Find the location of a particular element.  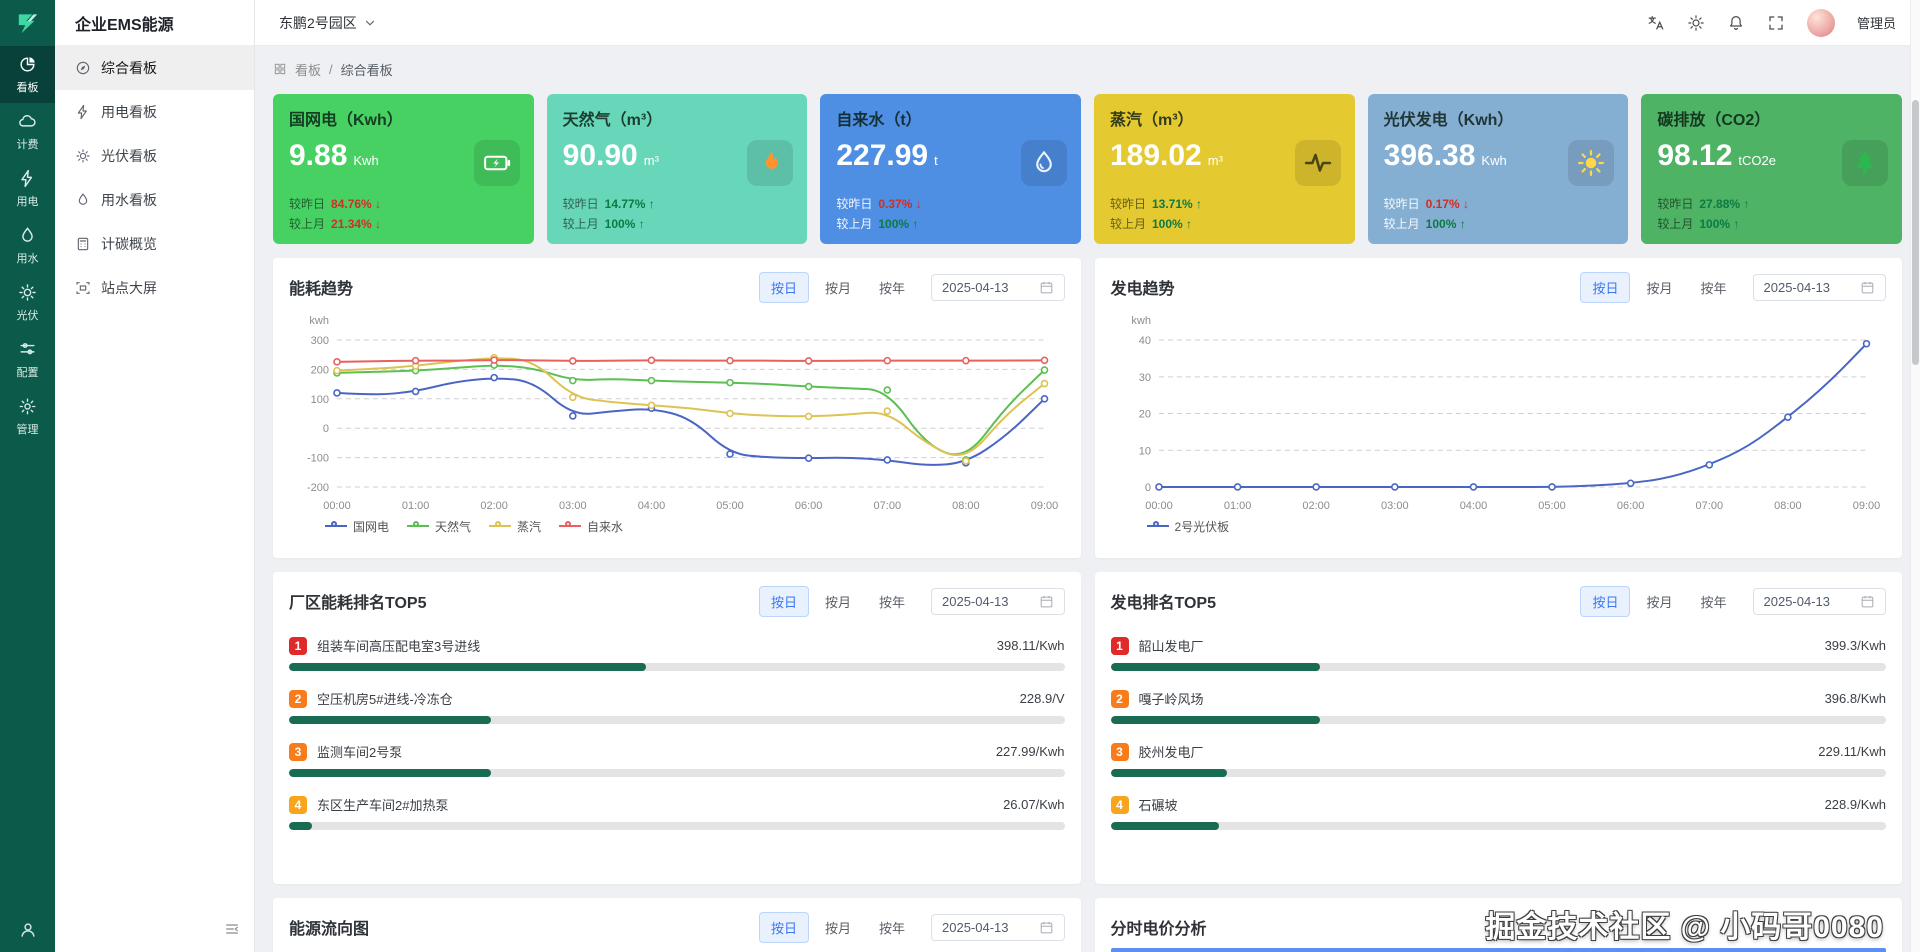

rank-item-value: 228.9/V is located at coordinates (1042, 698).